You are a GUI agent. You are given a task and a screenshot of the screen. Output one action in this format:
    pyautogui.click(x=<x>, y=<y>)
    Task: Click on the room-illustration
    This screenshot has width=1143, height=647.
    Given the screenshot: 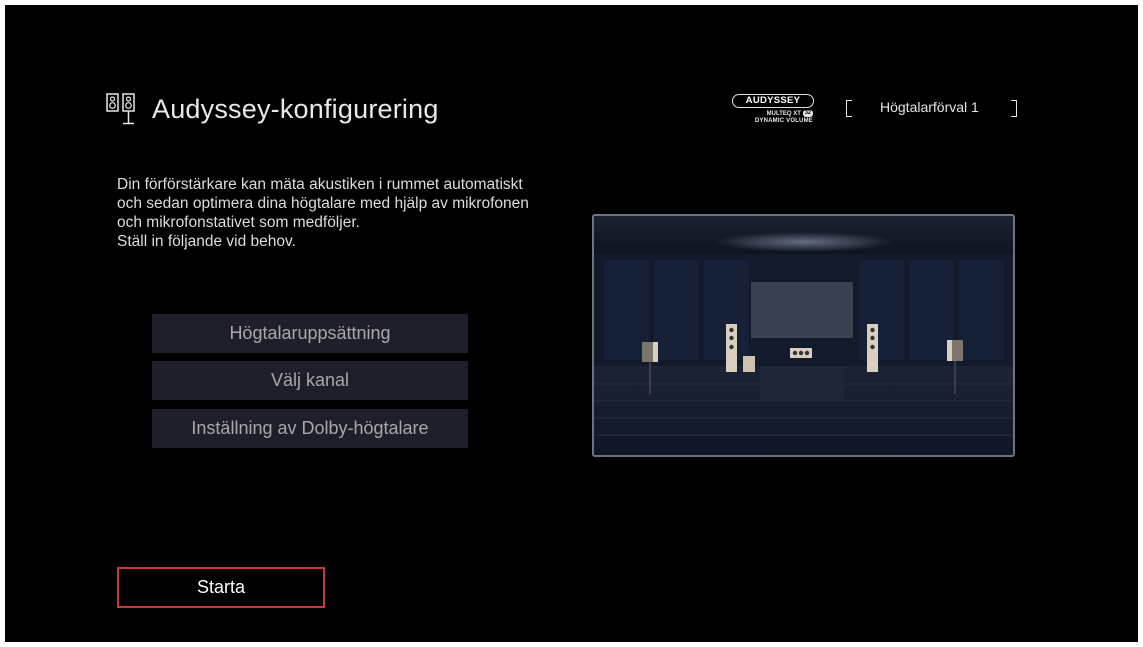 What is the action you would take?
    pyautogui.click(x=803, y=335)
    